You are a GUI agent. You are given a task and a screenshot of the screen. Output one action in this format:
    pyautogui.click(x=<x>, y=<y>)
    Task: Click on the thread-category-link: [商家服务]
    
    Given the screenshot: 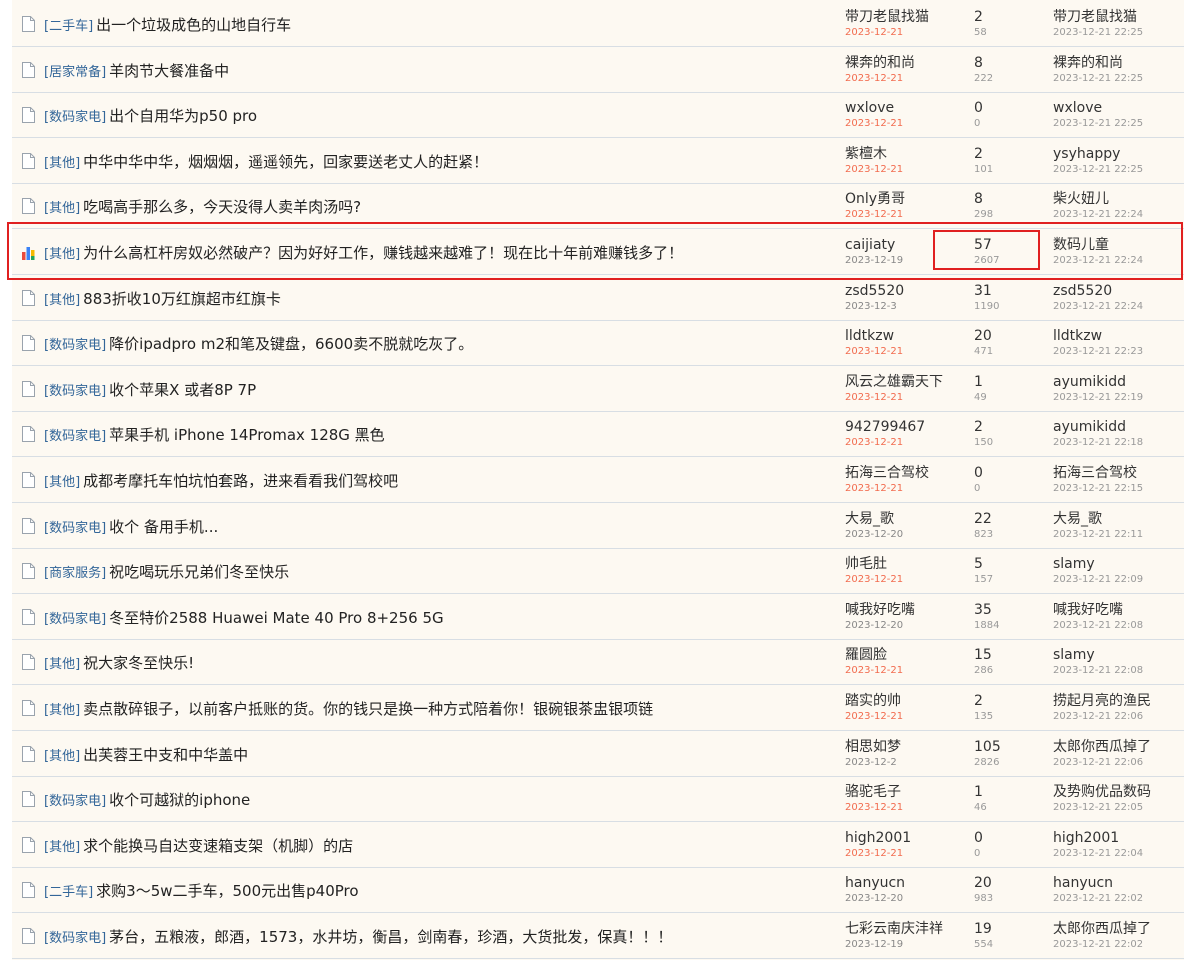 What is the action you would take?
    pyautogui.click(x=75, y=573)
    